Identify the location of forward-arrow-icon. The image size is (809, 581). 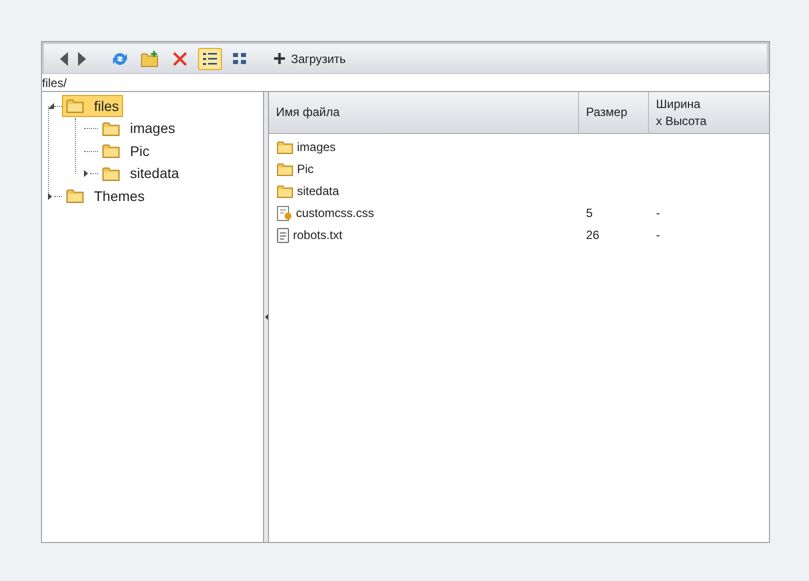
(82, 59).